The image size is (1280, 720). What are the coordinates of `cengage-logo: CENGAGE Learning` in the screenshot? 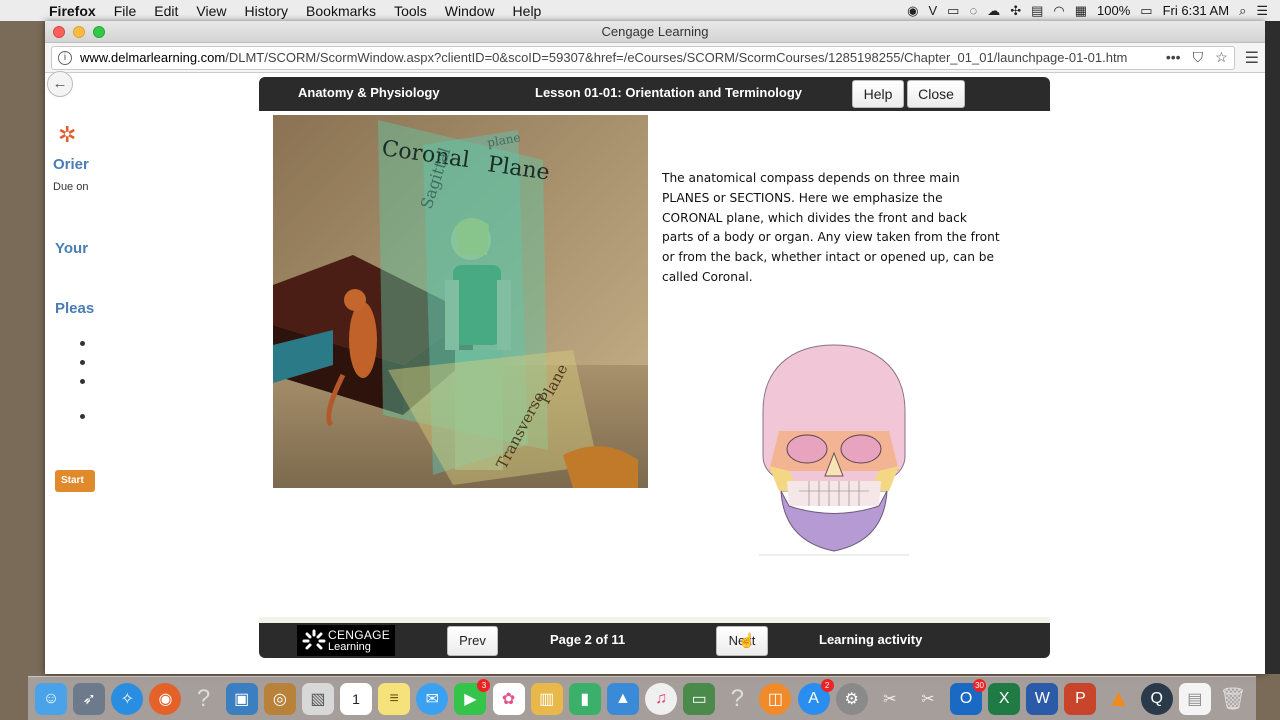 It's located at (346, 640).